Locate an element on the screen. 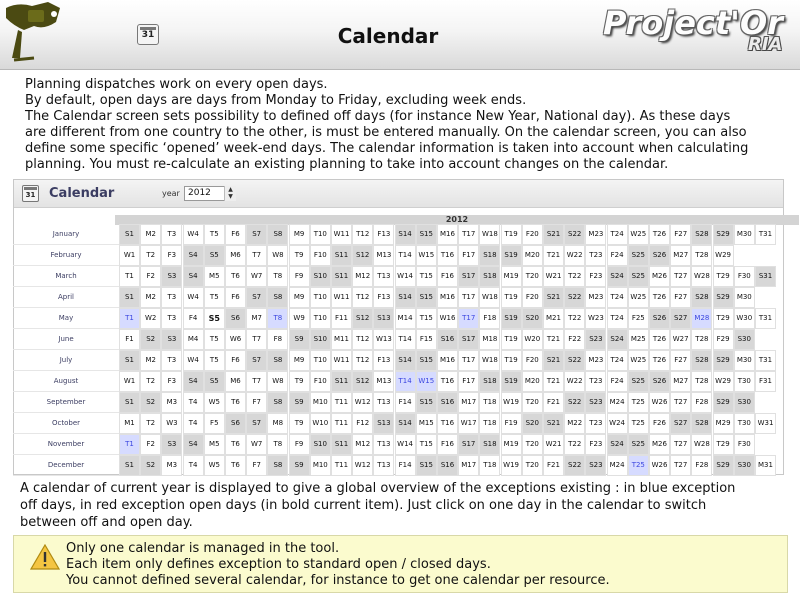 The height and width of the screenshot is (600, 800). calendar-day-cell: M27 is located at coordinates (681, 381).